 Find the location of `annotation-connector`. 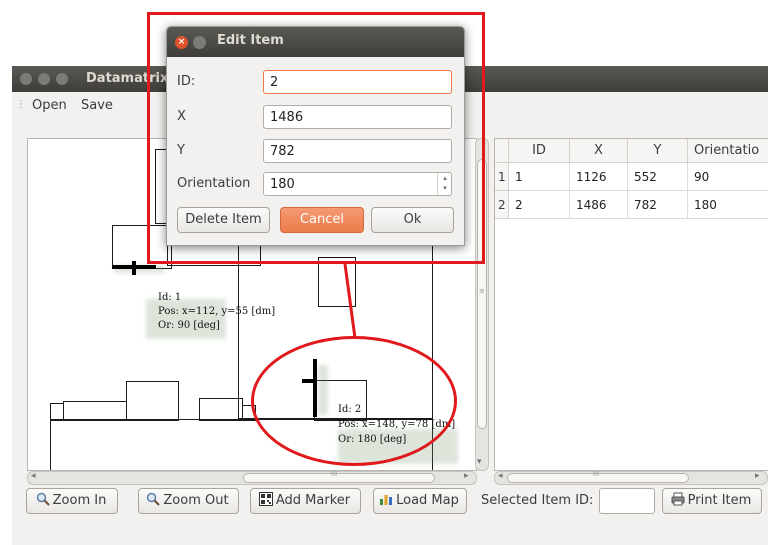

annotation-connector is located at coordinates (350, 301).